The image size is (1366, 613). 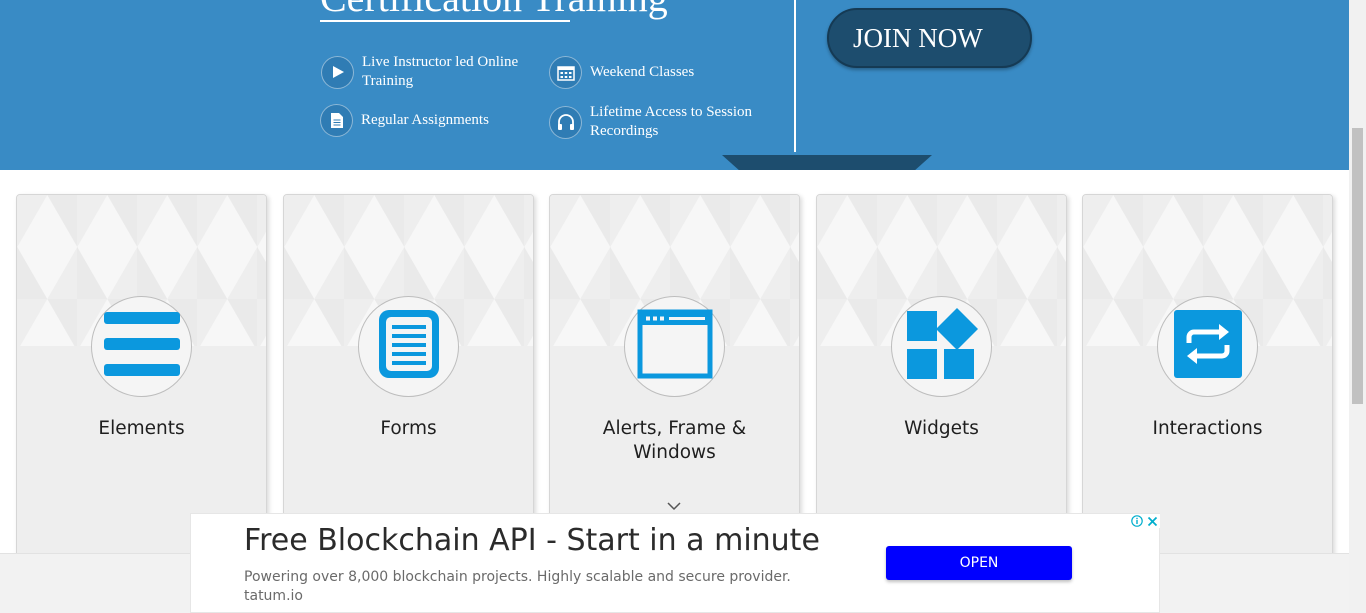 I want to click on form-document-icon, so click(x=409, y=346).